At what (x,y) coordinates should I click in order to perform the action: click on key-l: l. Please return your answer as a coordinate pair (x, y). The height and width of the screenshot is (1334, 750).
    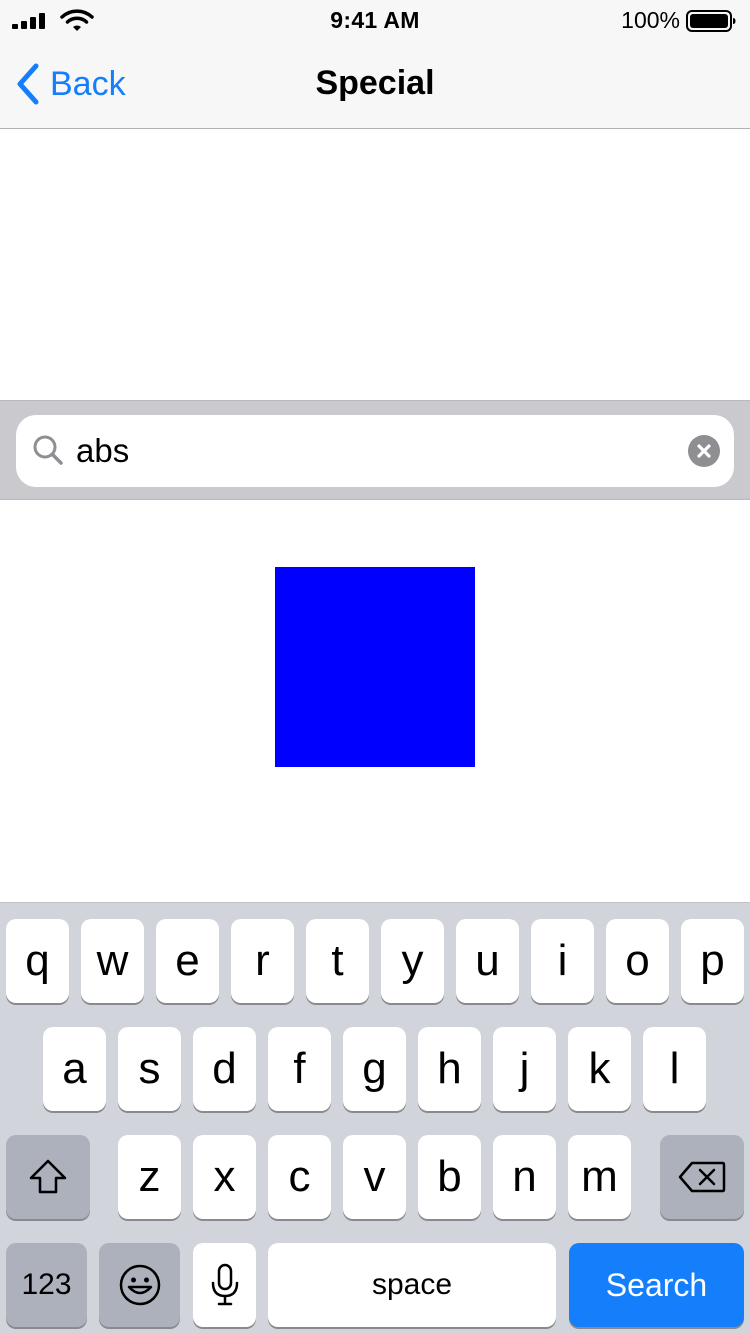
    Looking at the image, I should click on (674, 1069).